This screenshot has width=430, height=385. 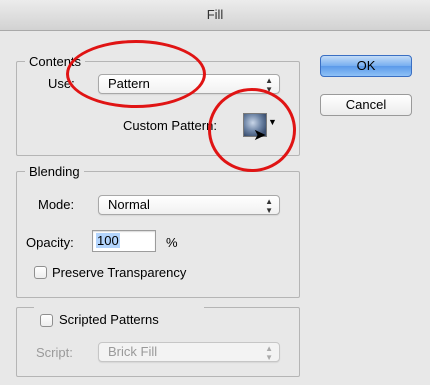 I want to click on mode-select: Normal ▲ ▼, so click(x=189, y=205).